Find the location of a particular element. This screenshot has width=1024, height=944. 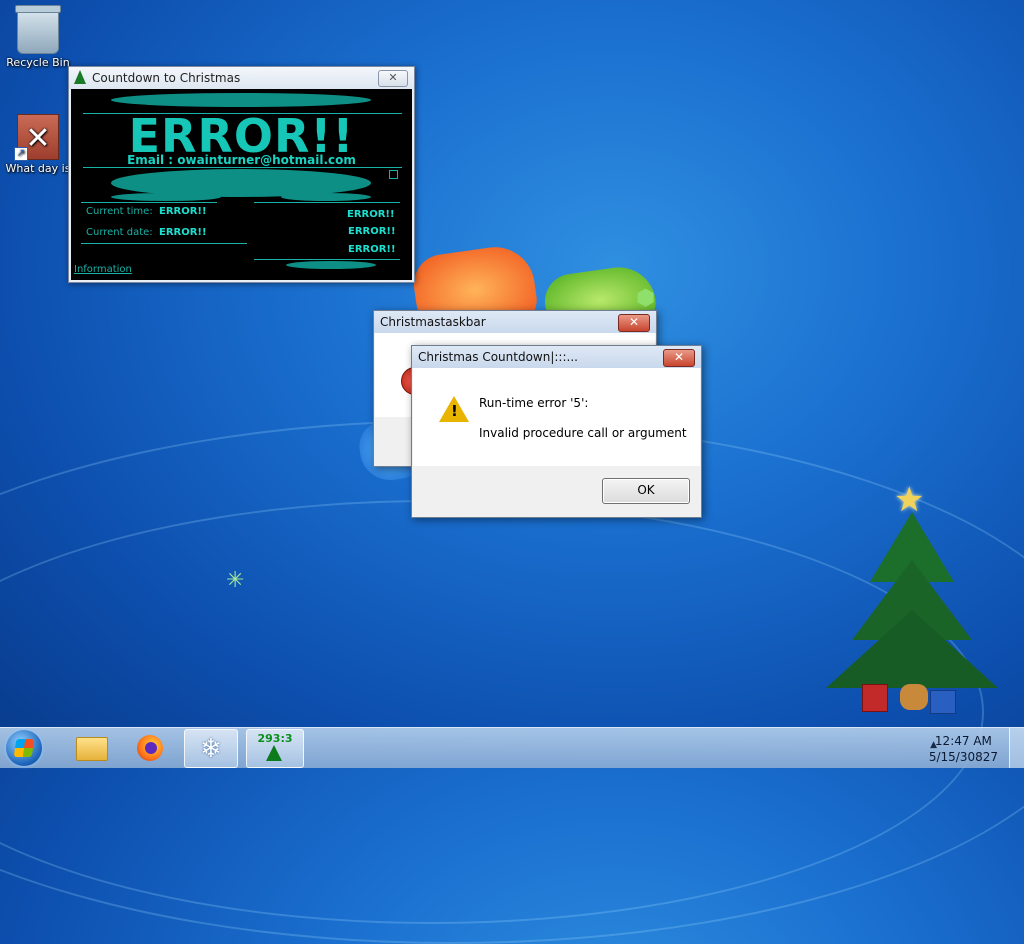

recycle-bin-icon is located at coordinates (38, 29).